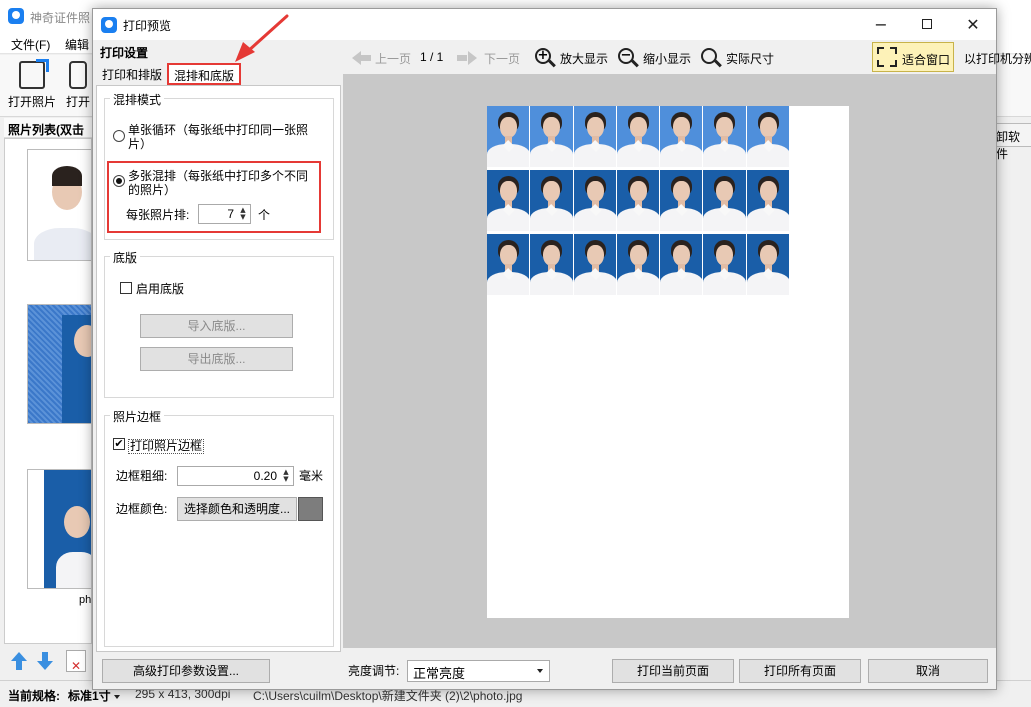 Image resolution: width=1031 pixels, height=707 pixels. Describe the element at coordinates (432, 57) in the screenshot. I see `page-indicator: 1 / 1` at that location.